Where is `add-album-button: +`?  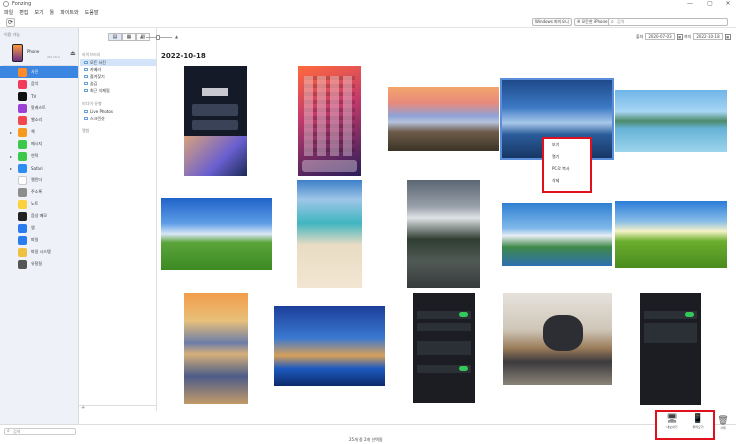 add-album-button: + is located at coordinates (118, 408).